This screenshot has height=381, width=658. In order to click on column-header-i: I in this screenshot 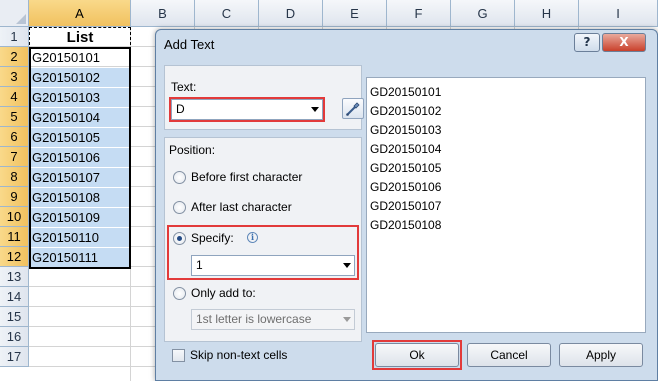, I will do `click(618, 13)`.